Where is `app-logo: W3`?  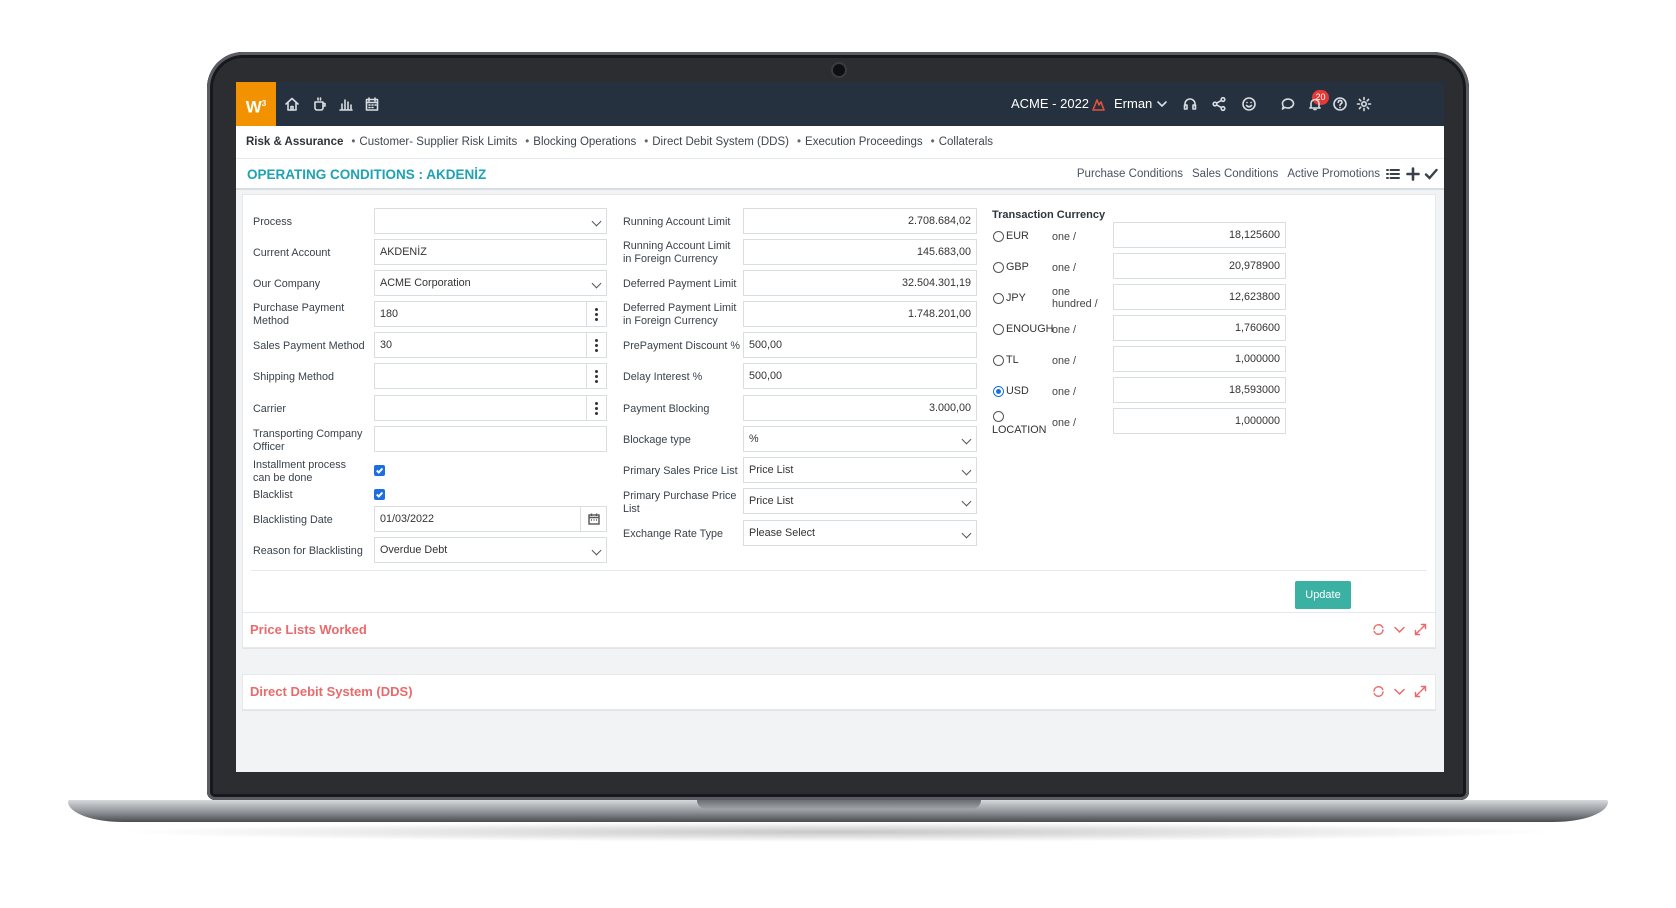 app-logo: W3 is located at coordinates (256, 104).